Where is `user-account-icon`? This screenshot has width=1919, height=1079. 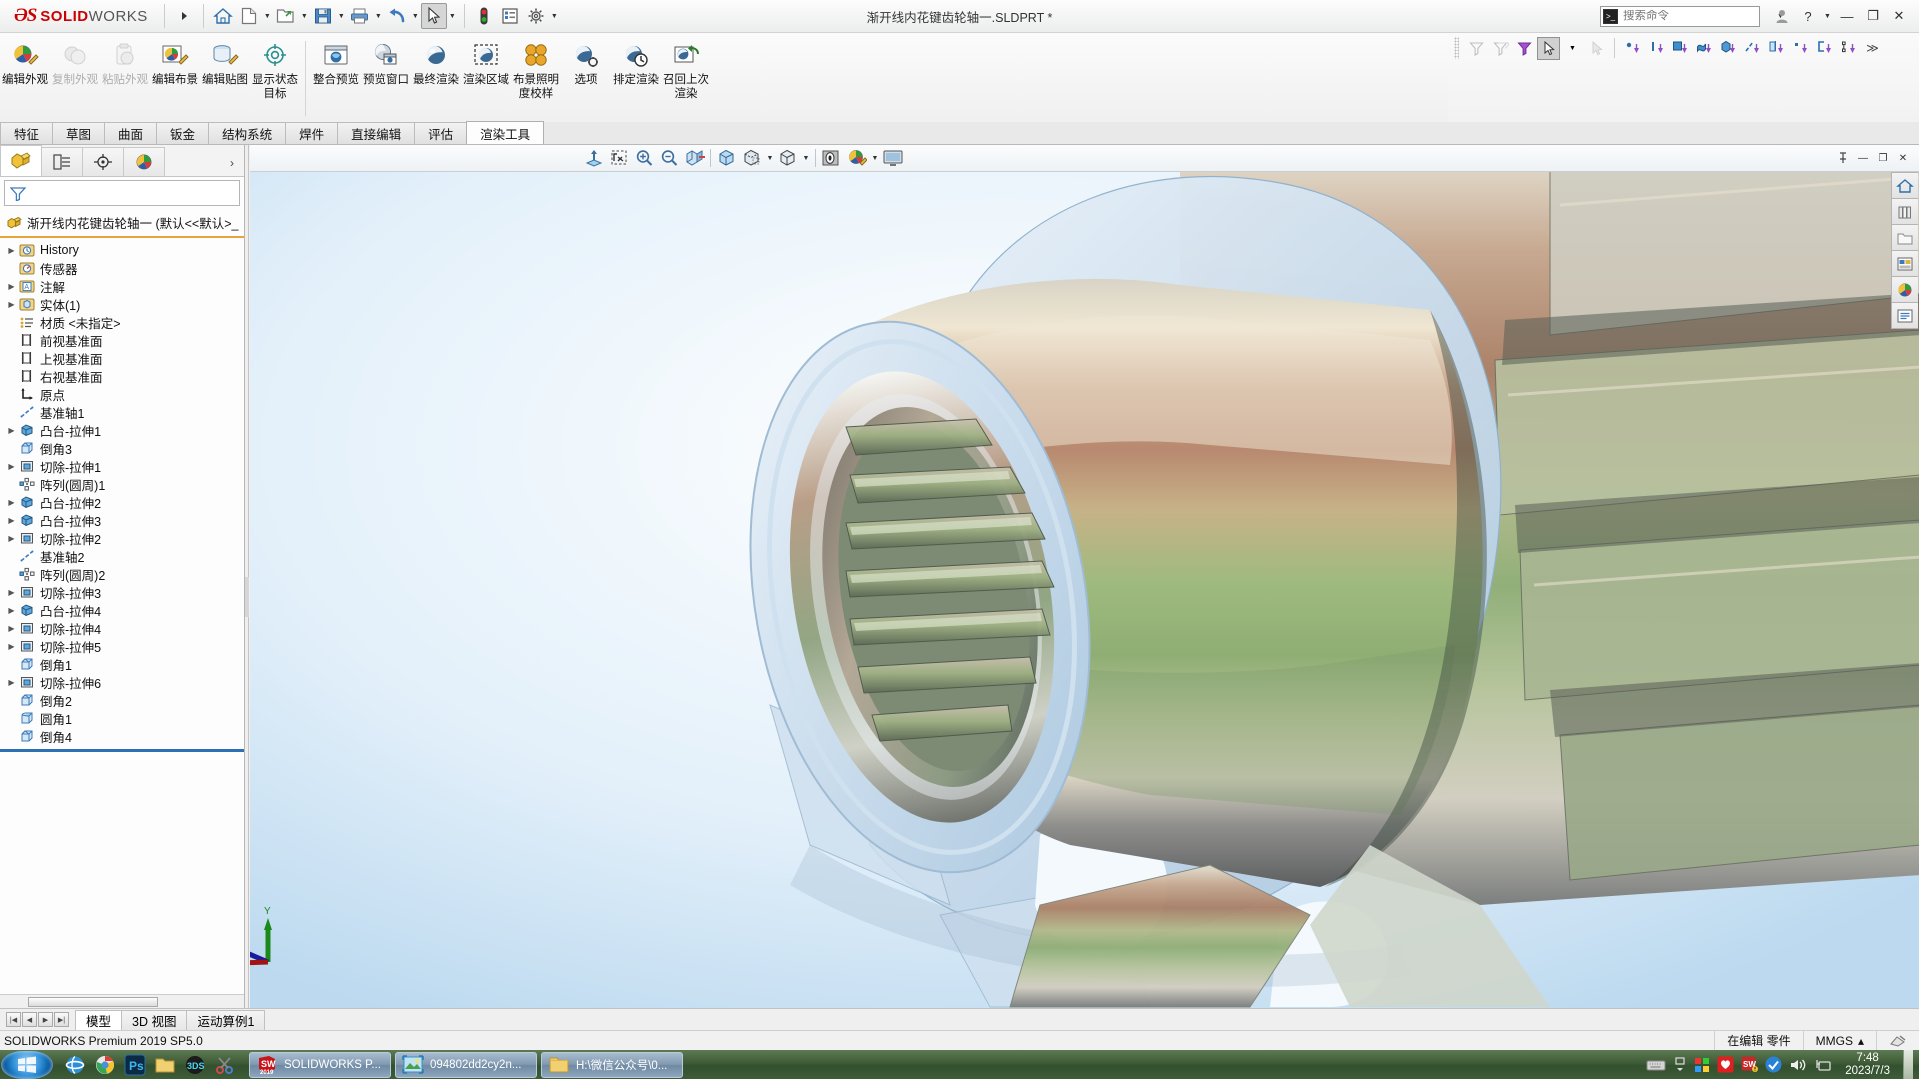 user-account-icon is located at coordinates (1782, 16).